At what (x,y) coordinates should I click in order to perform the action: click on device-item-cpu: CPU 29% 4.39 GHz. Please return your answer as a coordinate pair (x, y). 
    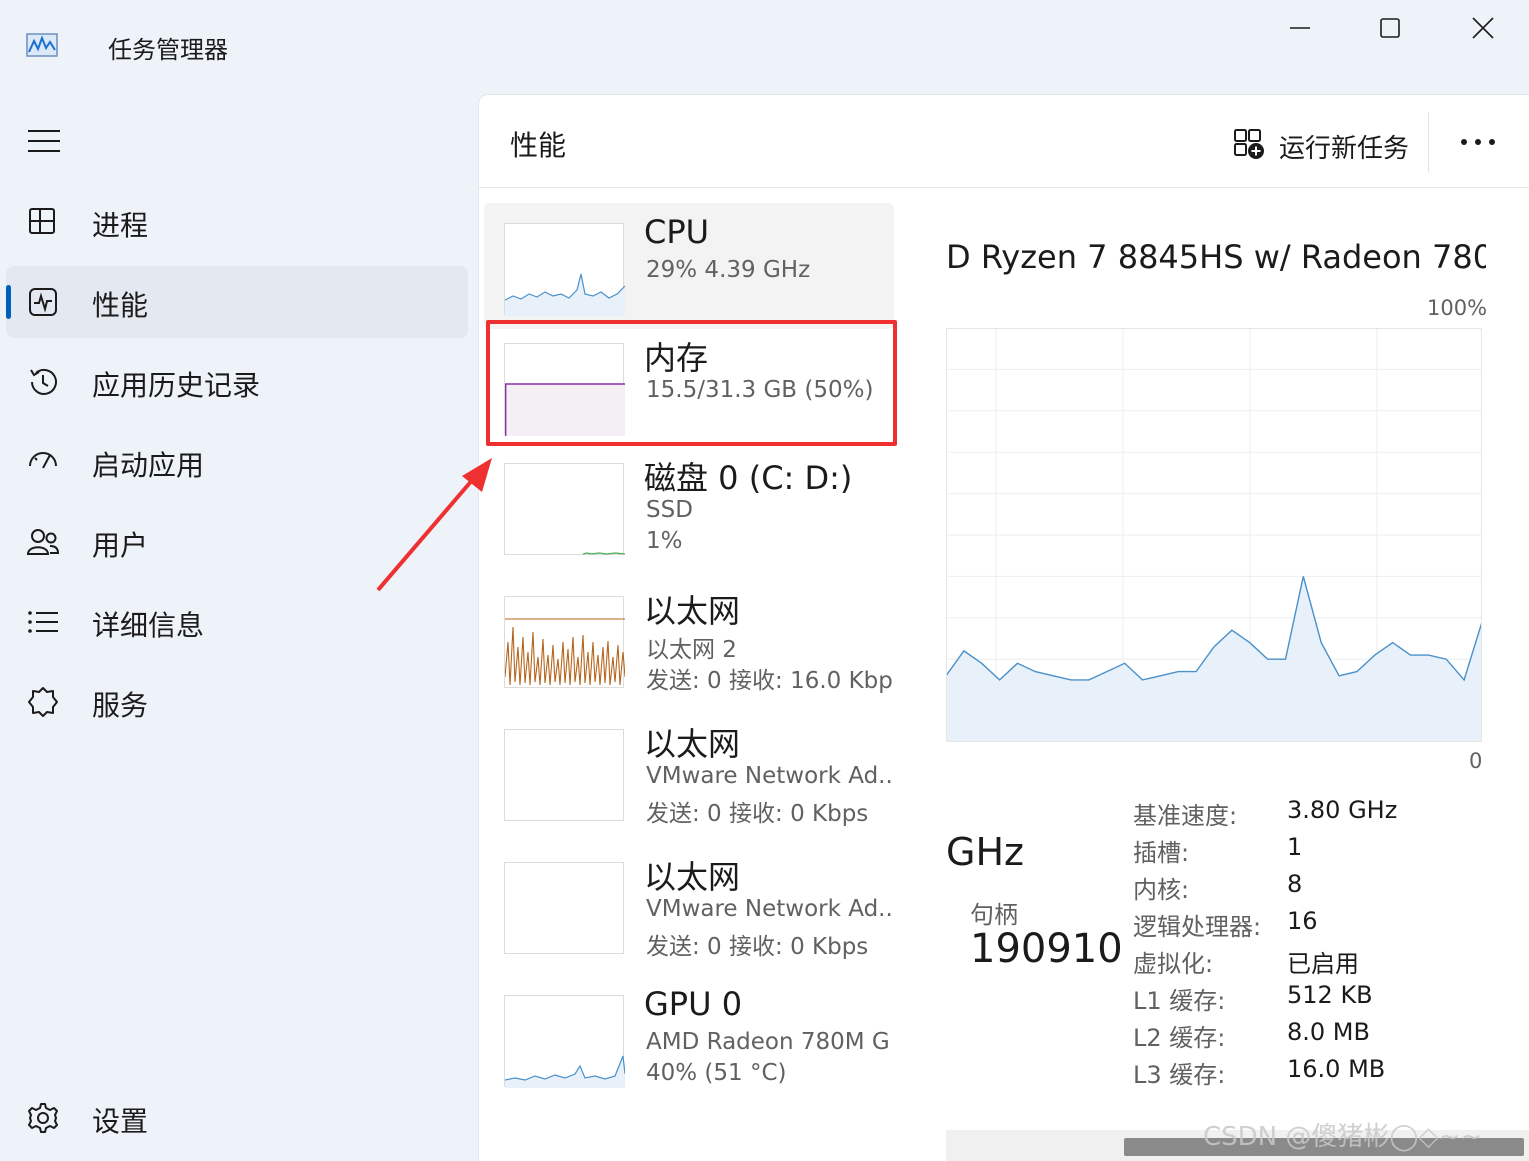
    Looking at the image, I should click on (689, 266).